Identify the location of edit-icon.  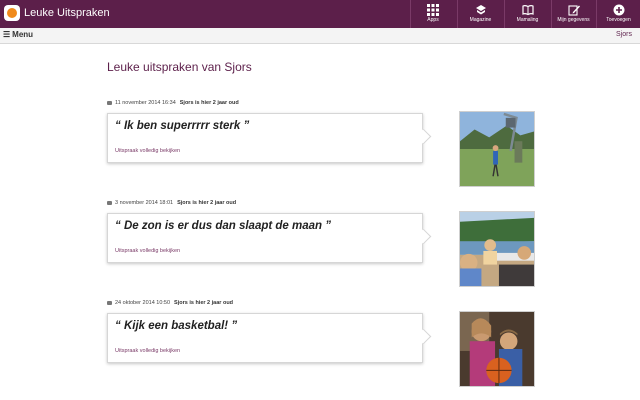
(573, 8).